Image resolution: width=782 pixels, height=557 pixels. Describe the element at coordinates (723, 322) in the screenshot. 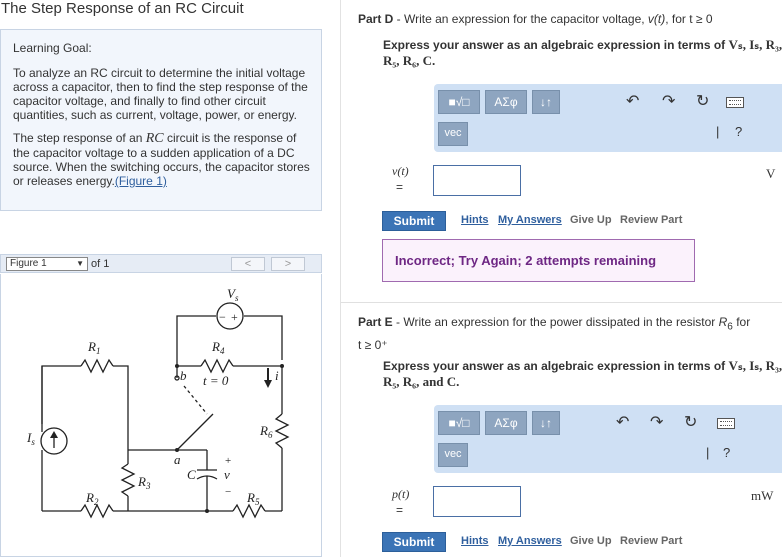

I see `part-e-var: R` at that location.